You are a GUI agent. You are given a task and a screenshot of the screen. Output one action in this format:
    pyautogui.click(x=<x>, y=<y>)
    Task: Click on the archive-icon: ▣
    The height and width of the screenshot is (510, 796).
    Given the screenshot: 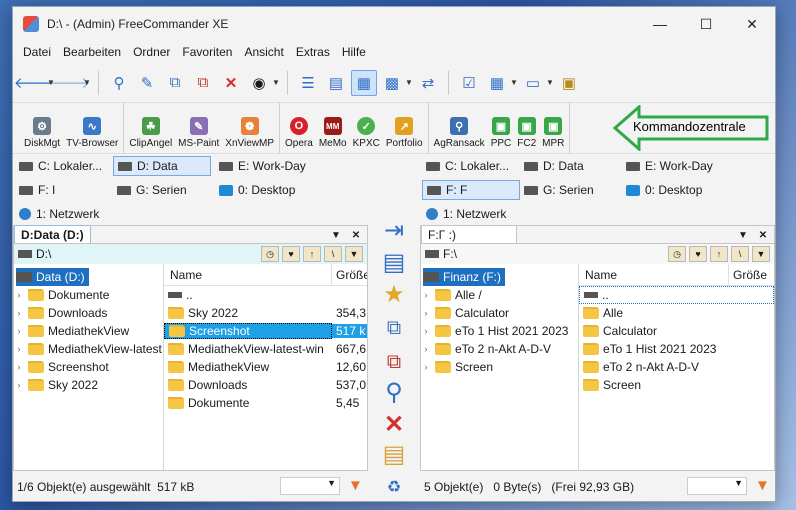 What is the action you would take?
    pyautogui.click(x=569, y=83)
    